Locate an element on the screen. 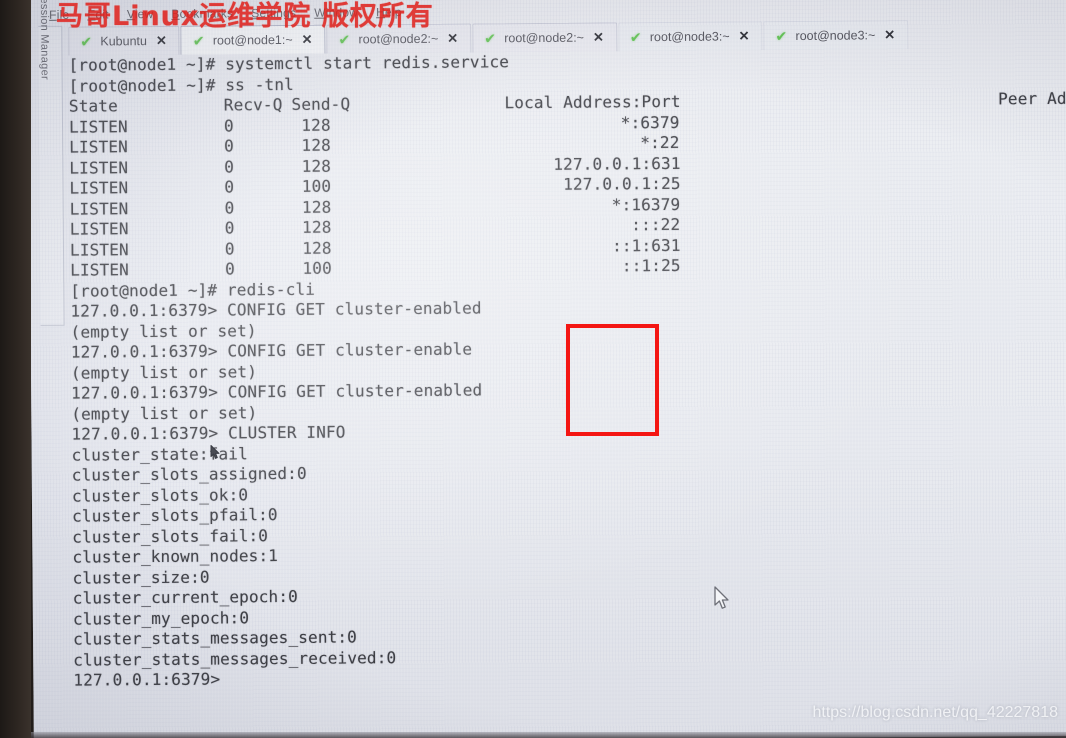 The width and height of the screenshot is (1066, 738). tab-4: ✔ root@node3:~ ✕ is located at coordinates (690, 36).